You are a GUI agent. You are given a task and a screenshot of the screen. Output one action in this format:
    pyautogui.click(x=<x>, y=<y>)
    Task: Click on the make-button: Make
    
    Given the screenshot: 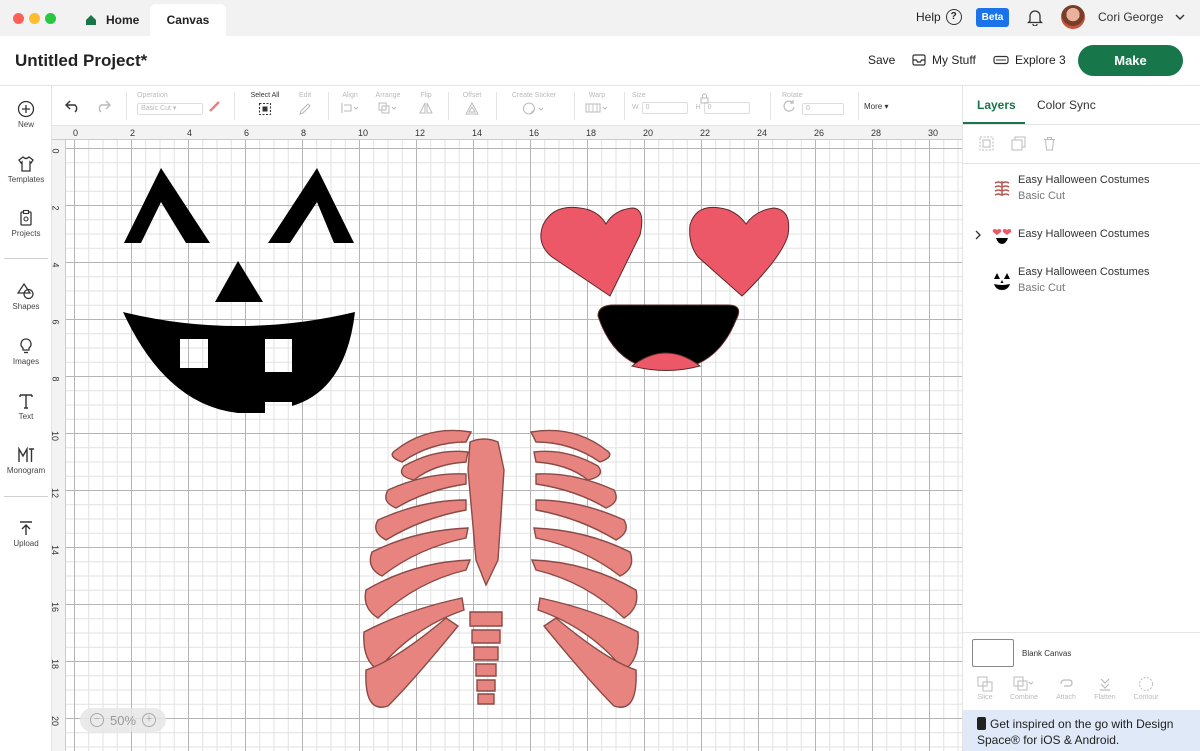 What is the action you would take?
    pyautogui.click(x=1130, y=60)
    